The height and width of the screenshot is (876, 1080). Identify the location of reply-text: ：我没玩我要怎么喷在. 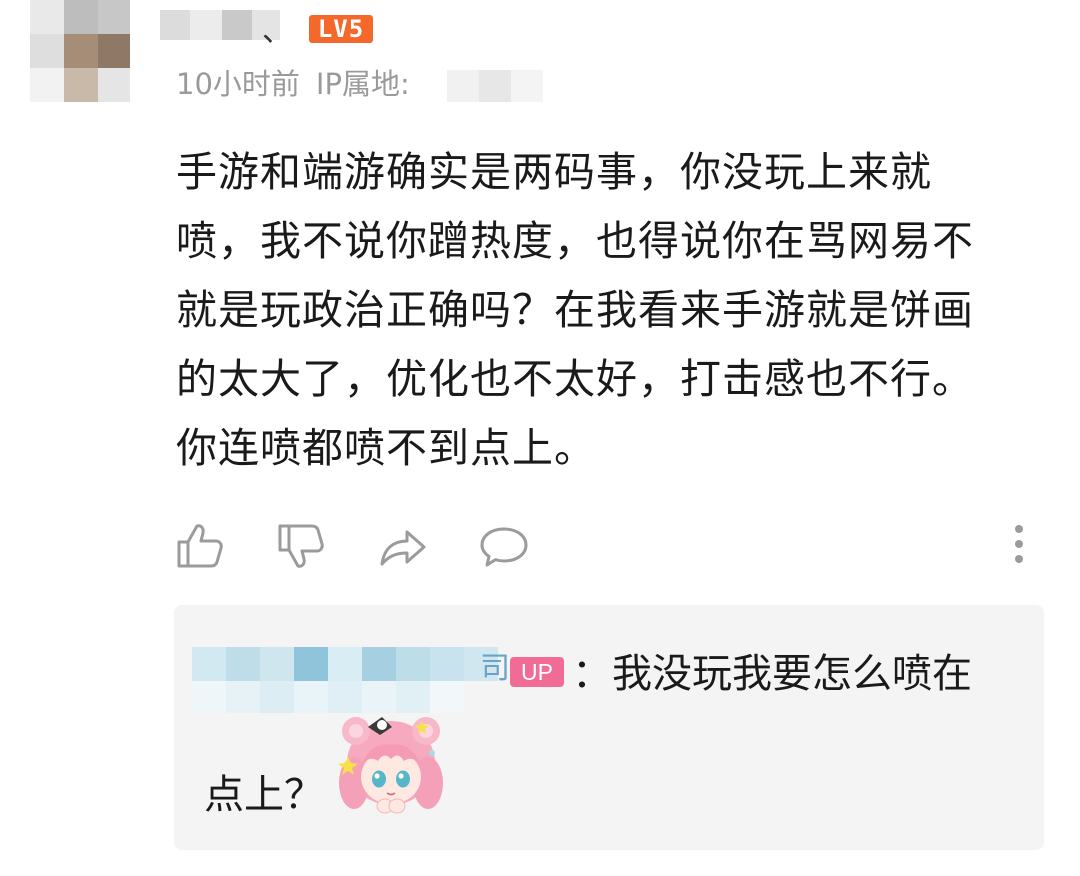
(772, 674).